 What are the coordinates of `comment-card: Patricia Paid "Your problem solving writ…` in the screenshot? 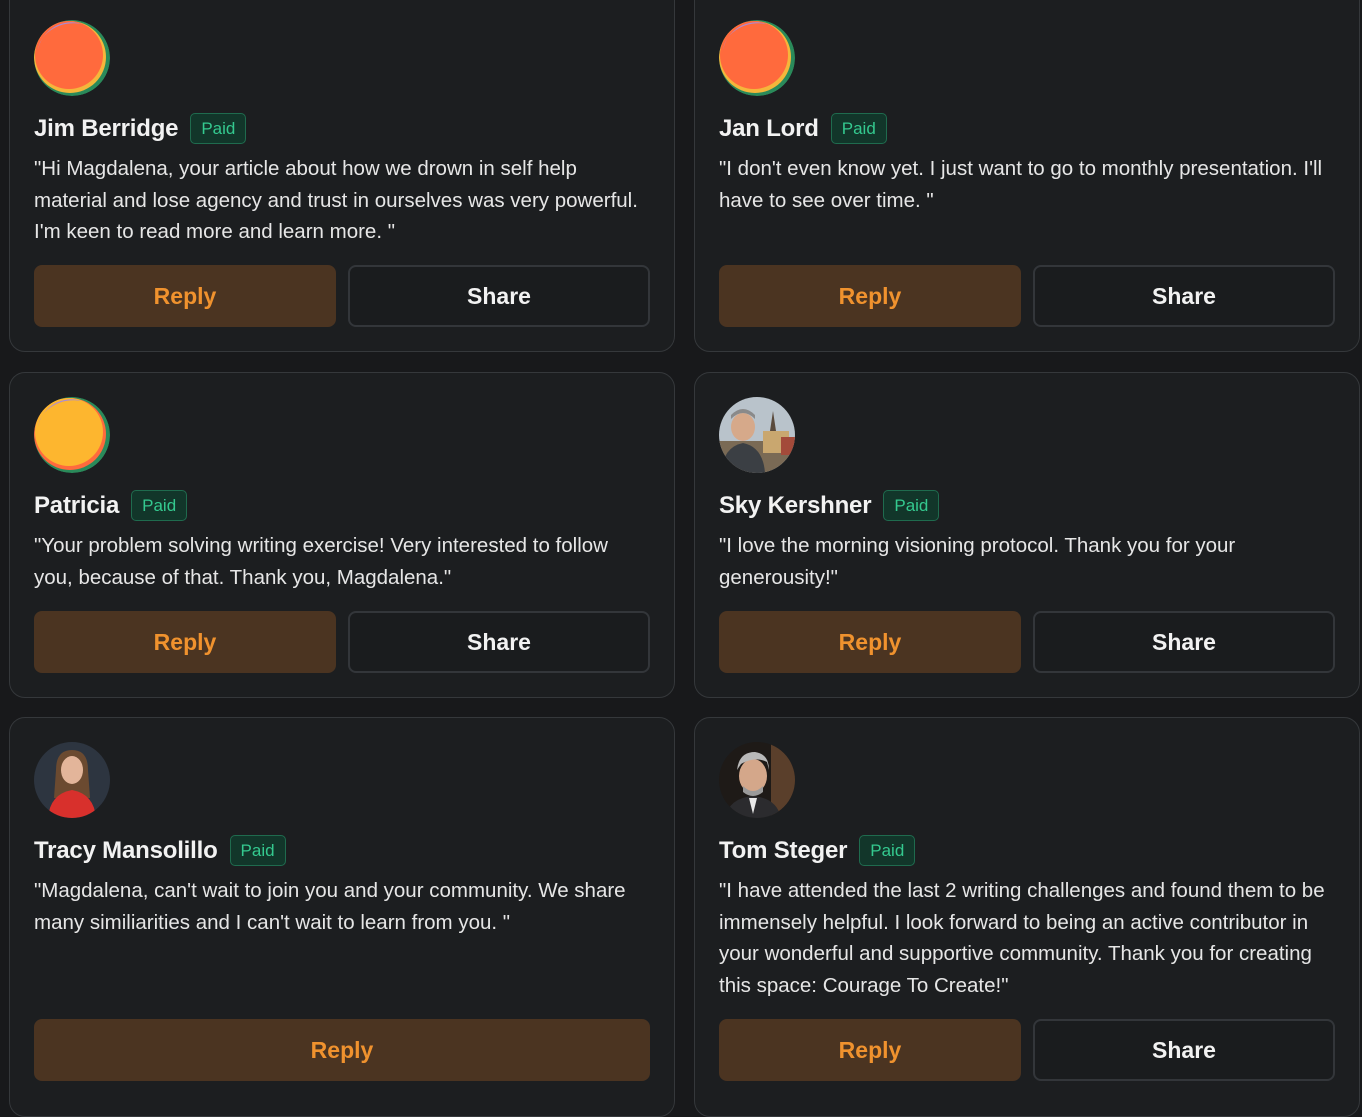 It's located at (342, 535).